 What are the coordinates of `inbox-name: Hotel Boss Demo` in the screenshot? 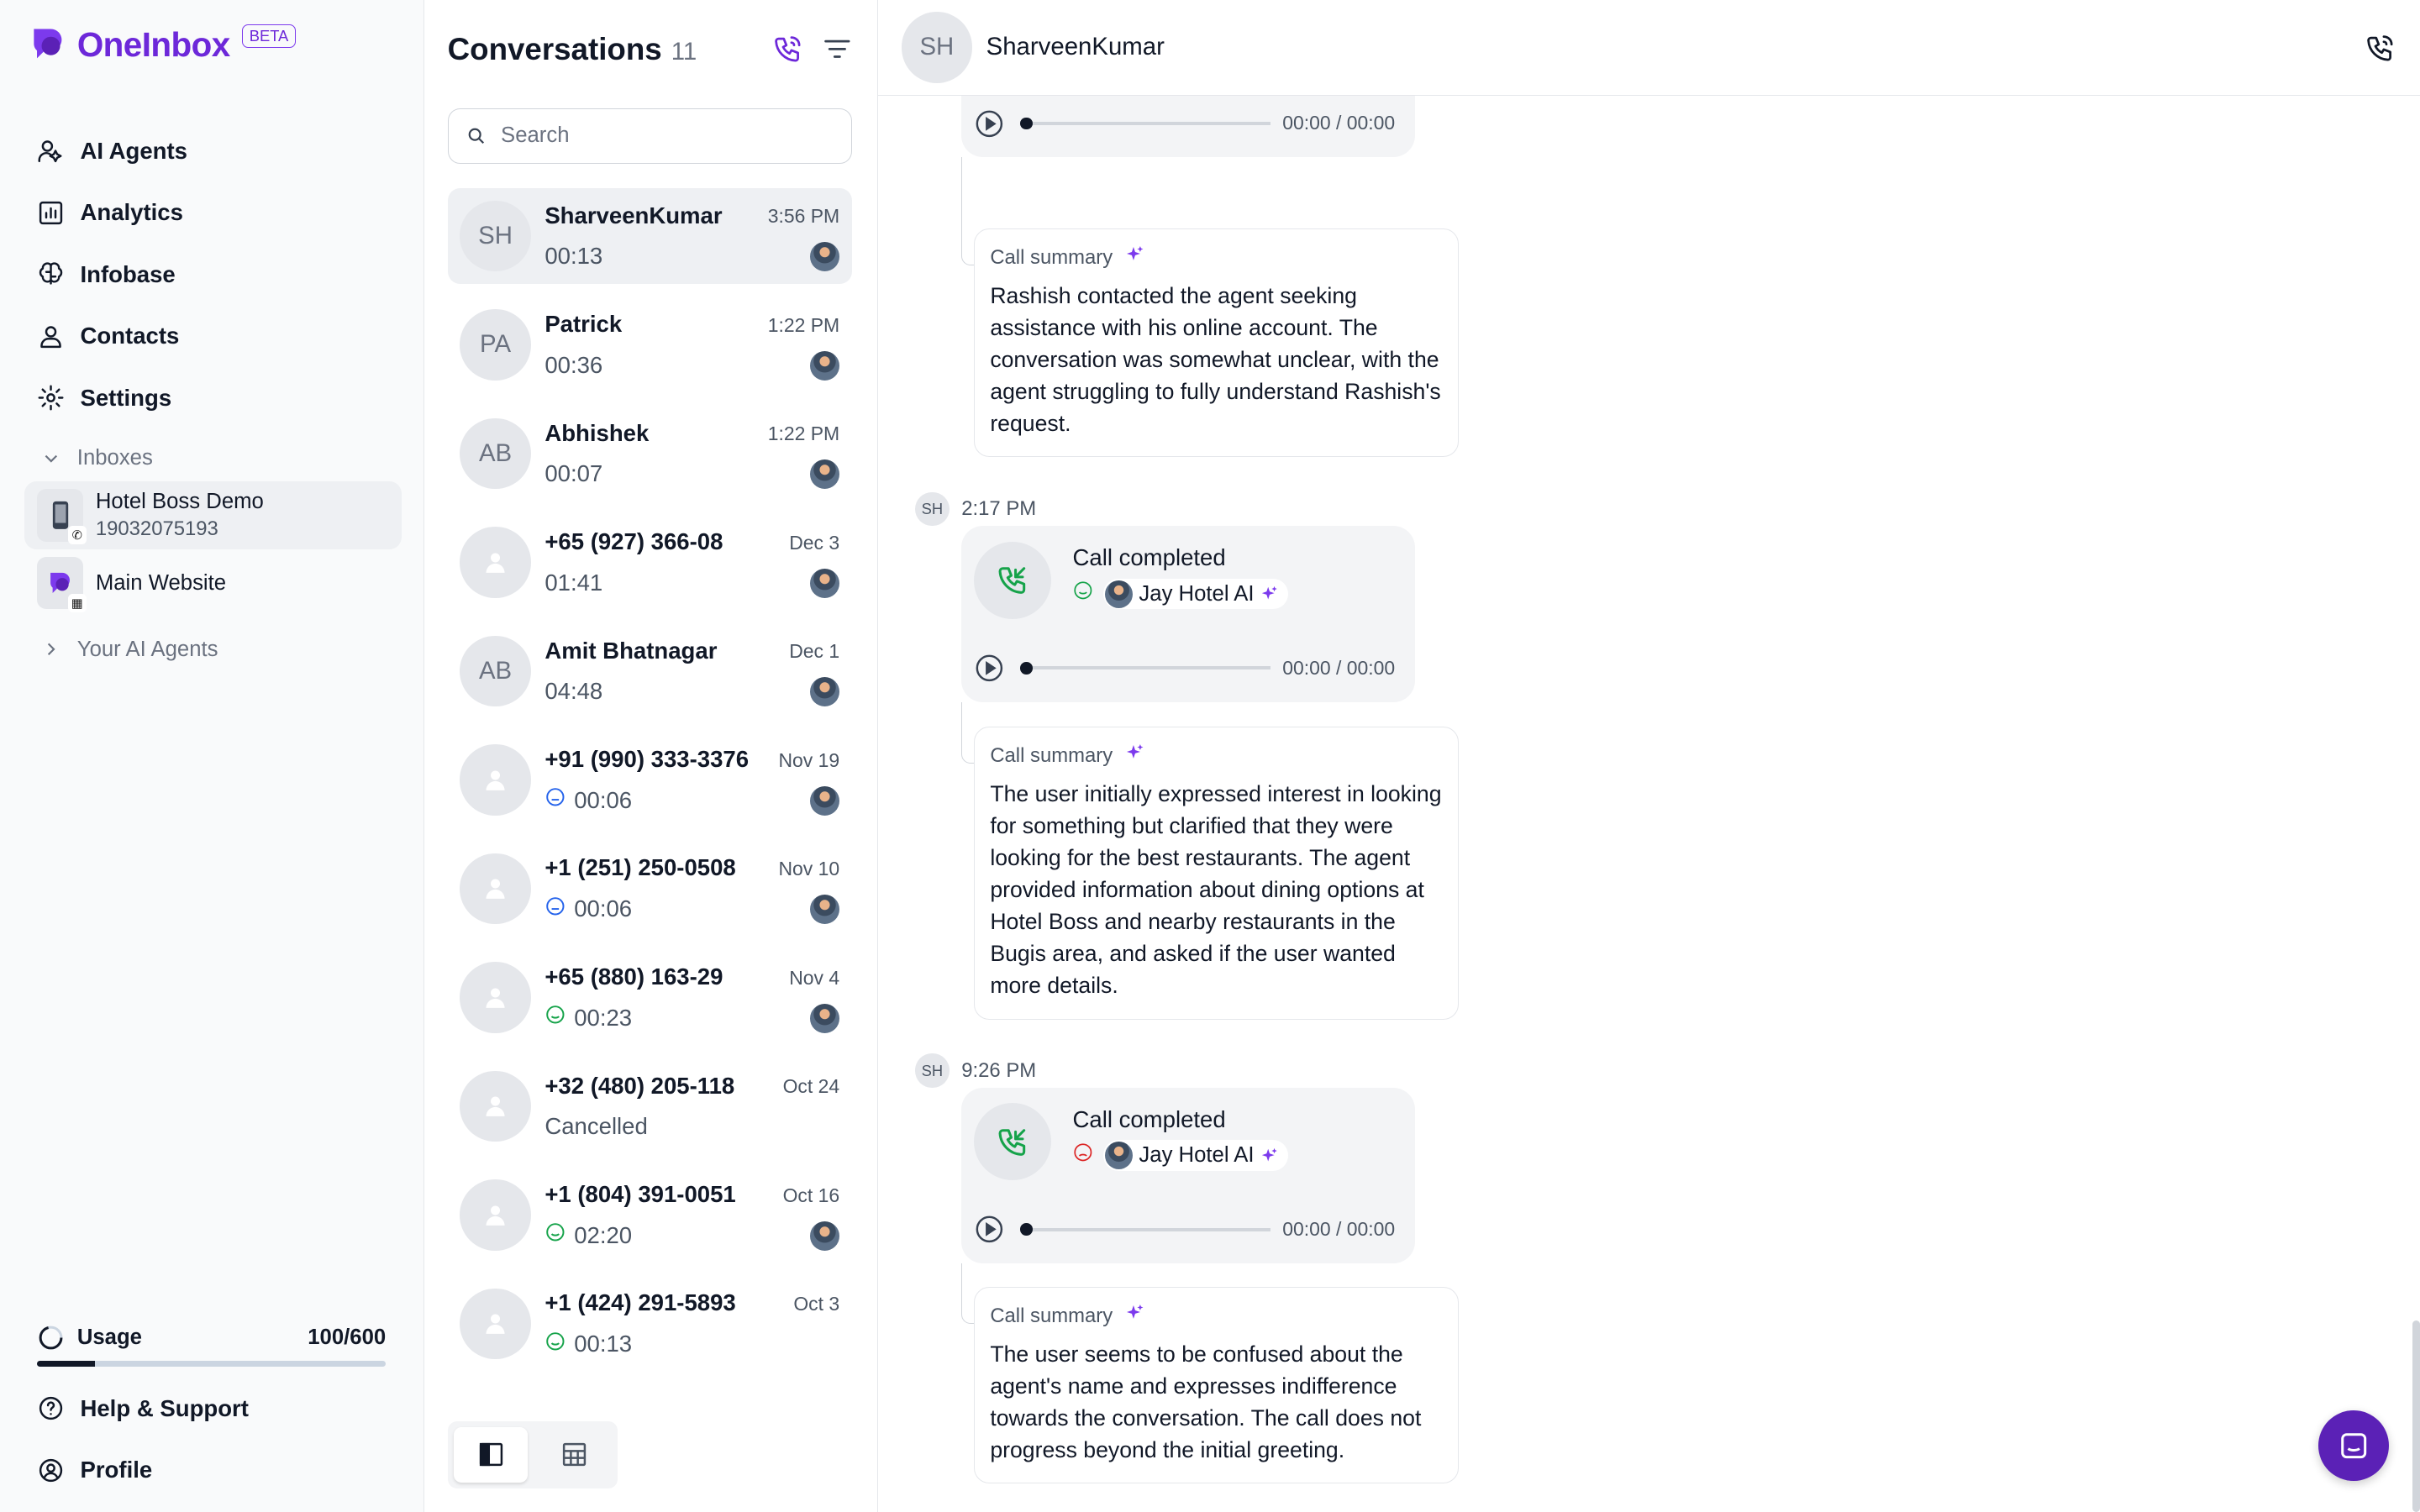 It's located at (180, 502).